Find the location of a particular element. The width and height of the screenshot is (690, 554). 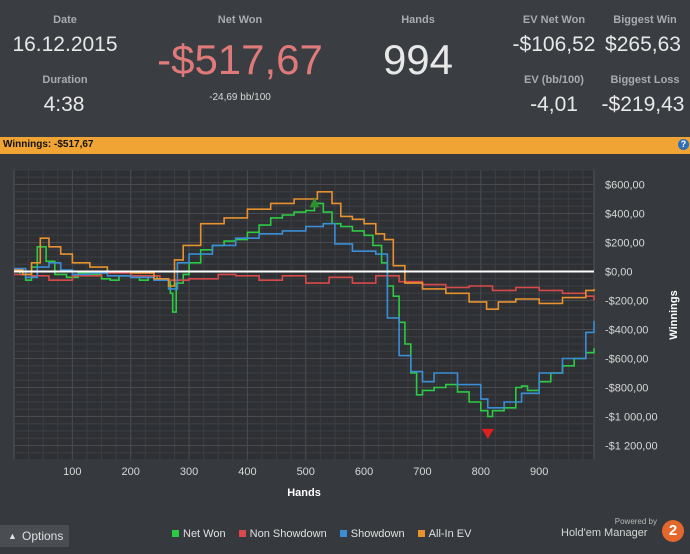

y-tick-label: -$800,00 is located at coordinates (626, 389).